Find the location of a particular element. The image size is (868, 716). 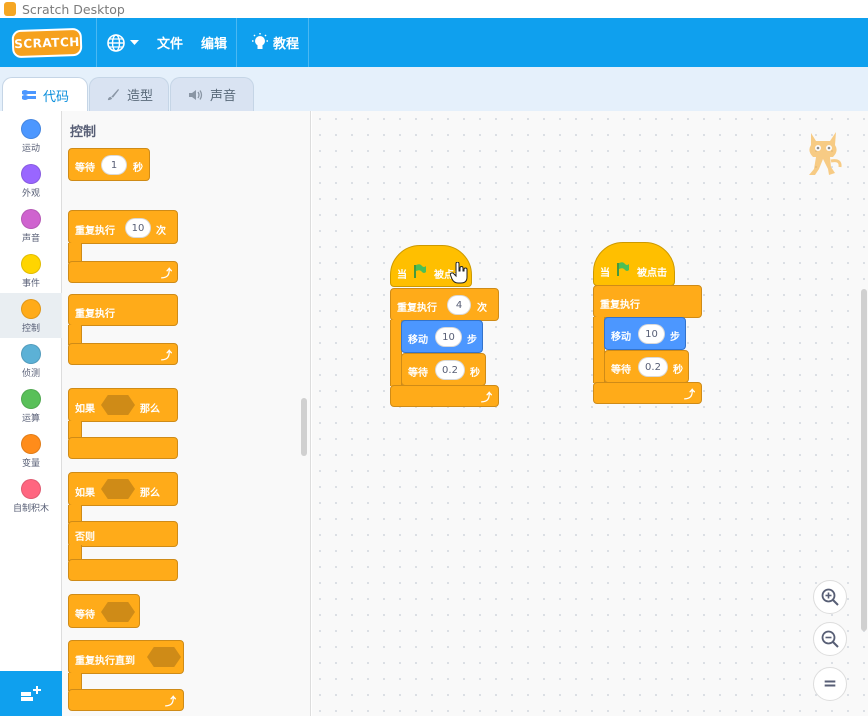

zoom-in-button is located at coordinates (830, 597).